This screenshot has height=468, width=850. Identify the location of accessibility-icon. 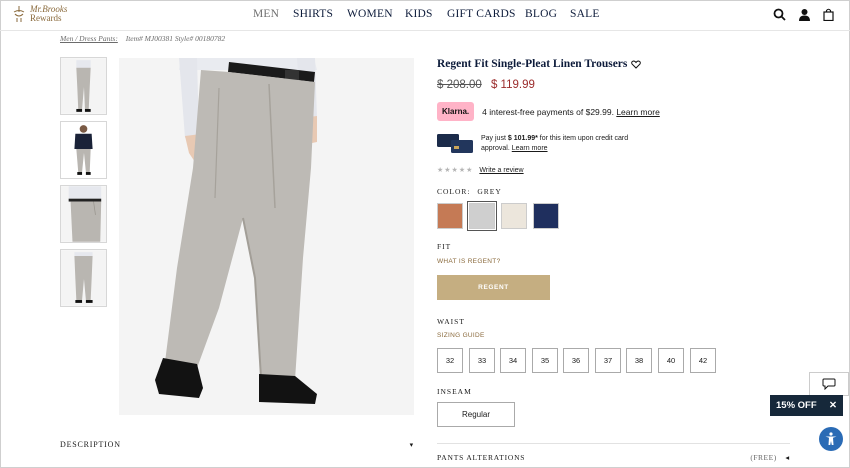
(831, 438).